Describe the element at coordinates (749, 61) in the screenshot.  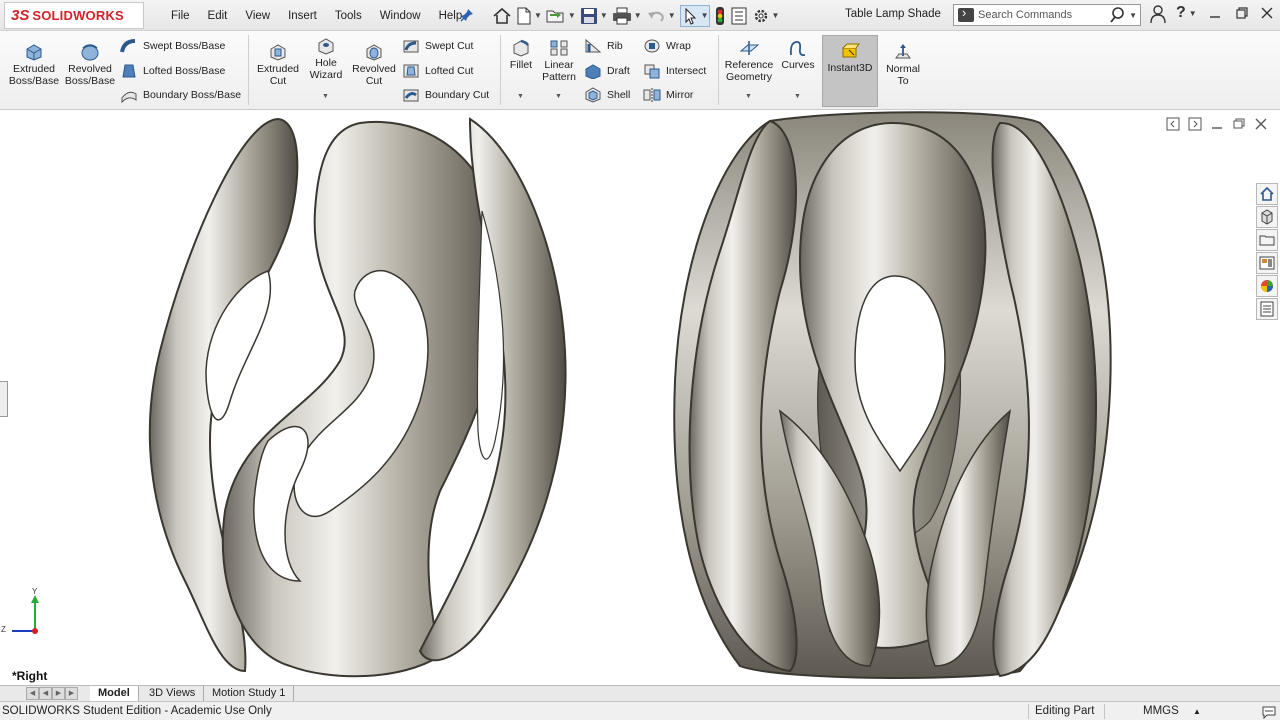
I see `reference-geometry-button: Reference Geometry` at that location.